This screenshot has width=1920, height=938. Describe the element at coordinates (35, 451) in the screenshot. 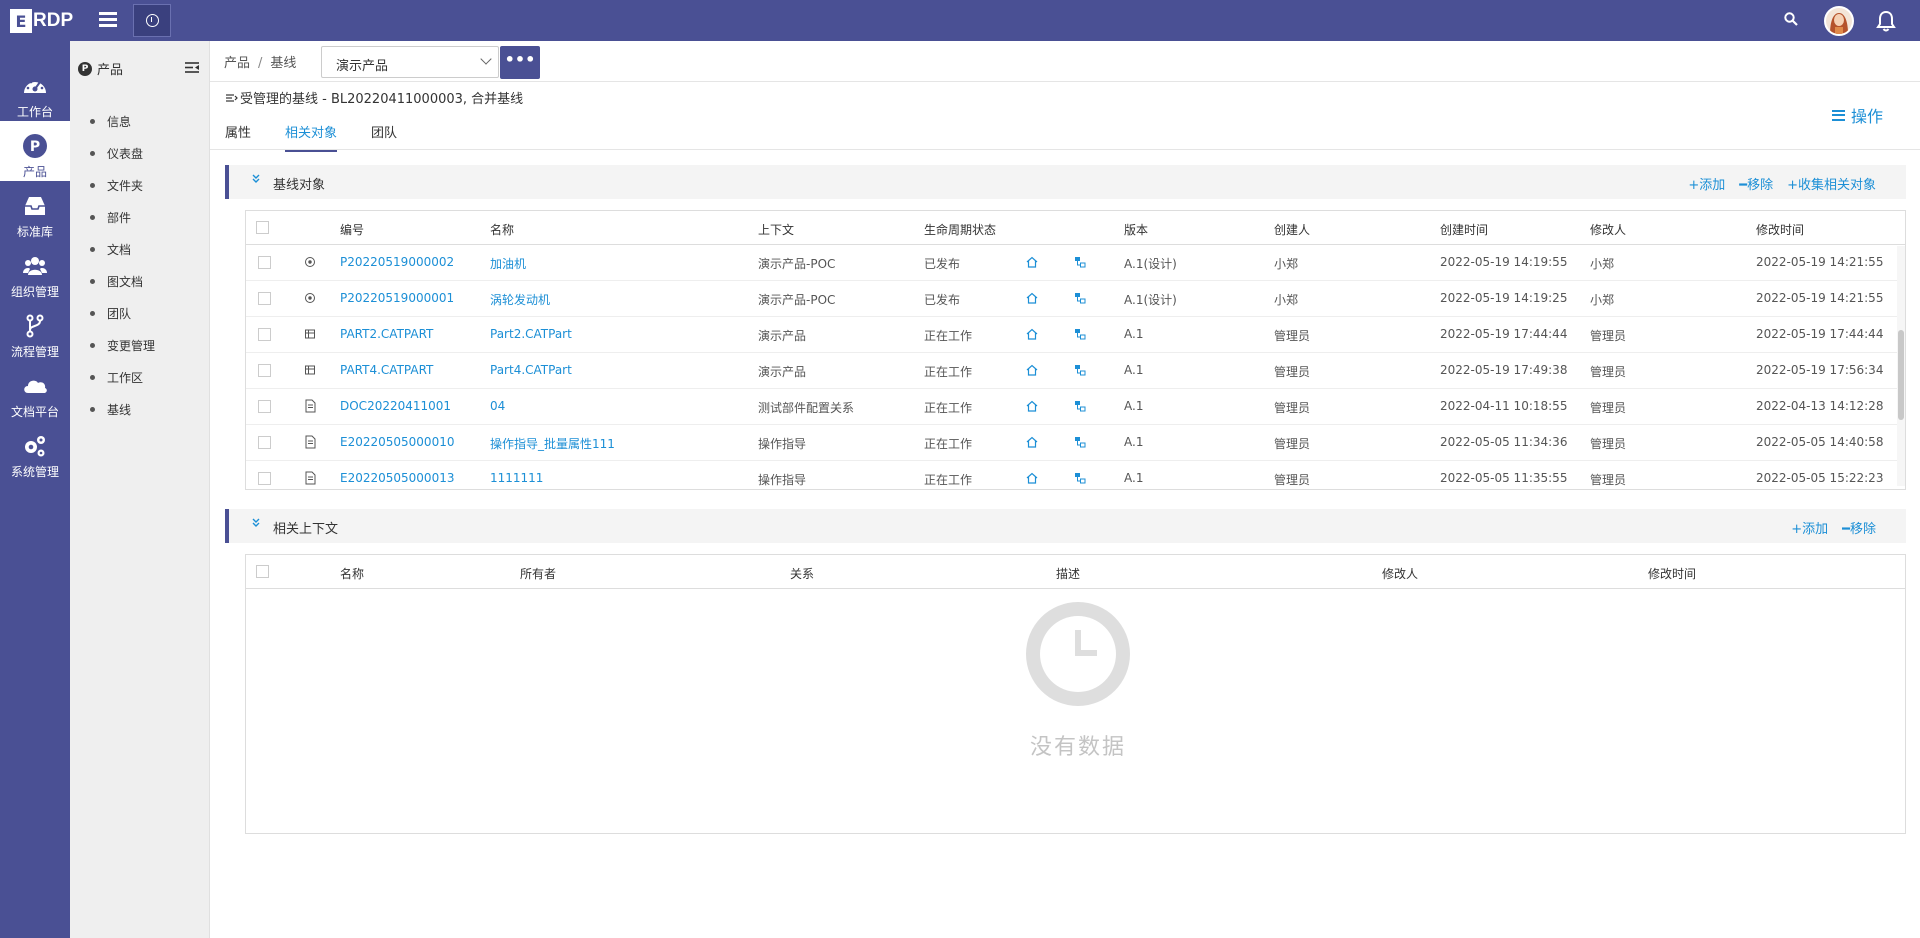

I see `rail-item-system: 系统管理` at that location.